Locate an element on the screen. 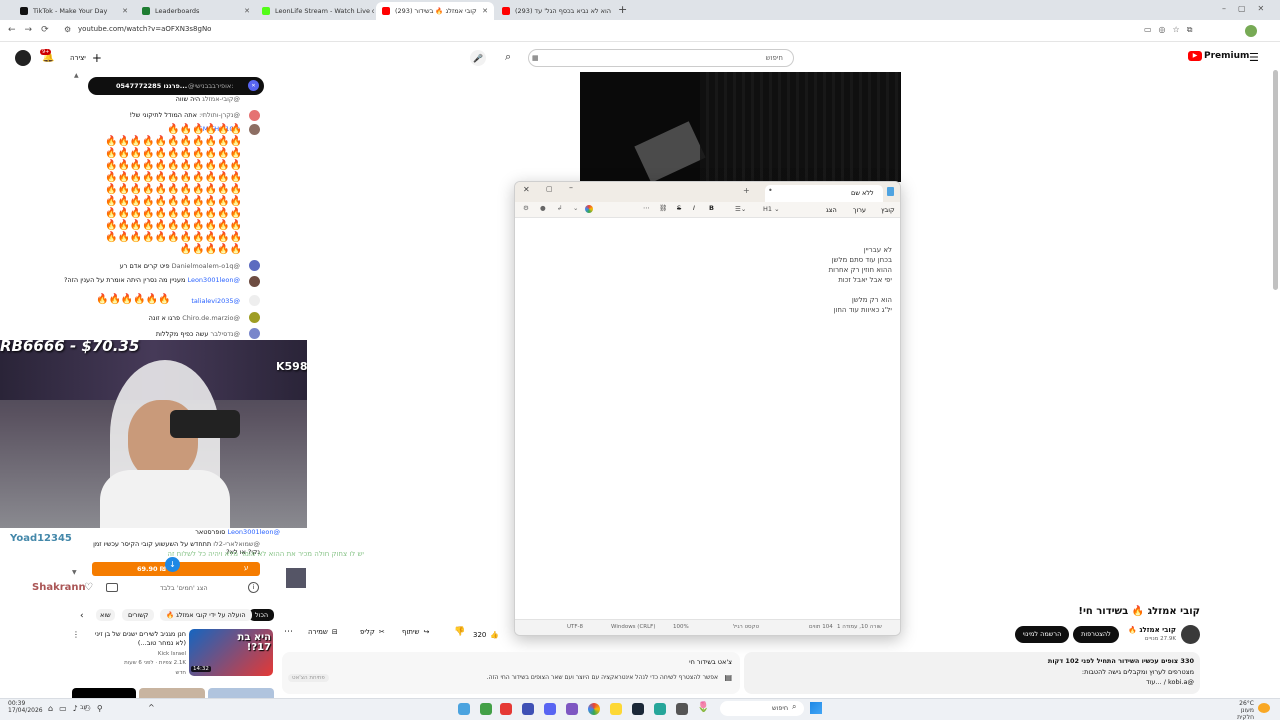 Image resolution: width=1280 pixels, height=721 pixels. emoji-keyboard-icon is located at coordinates (112, 587).